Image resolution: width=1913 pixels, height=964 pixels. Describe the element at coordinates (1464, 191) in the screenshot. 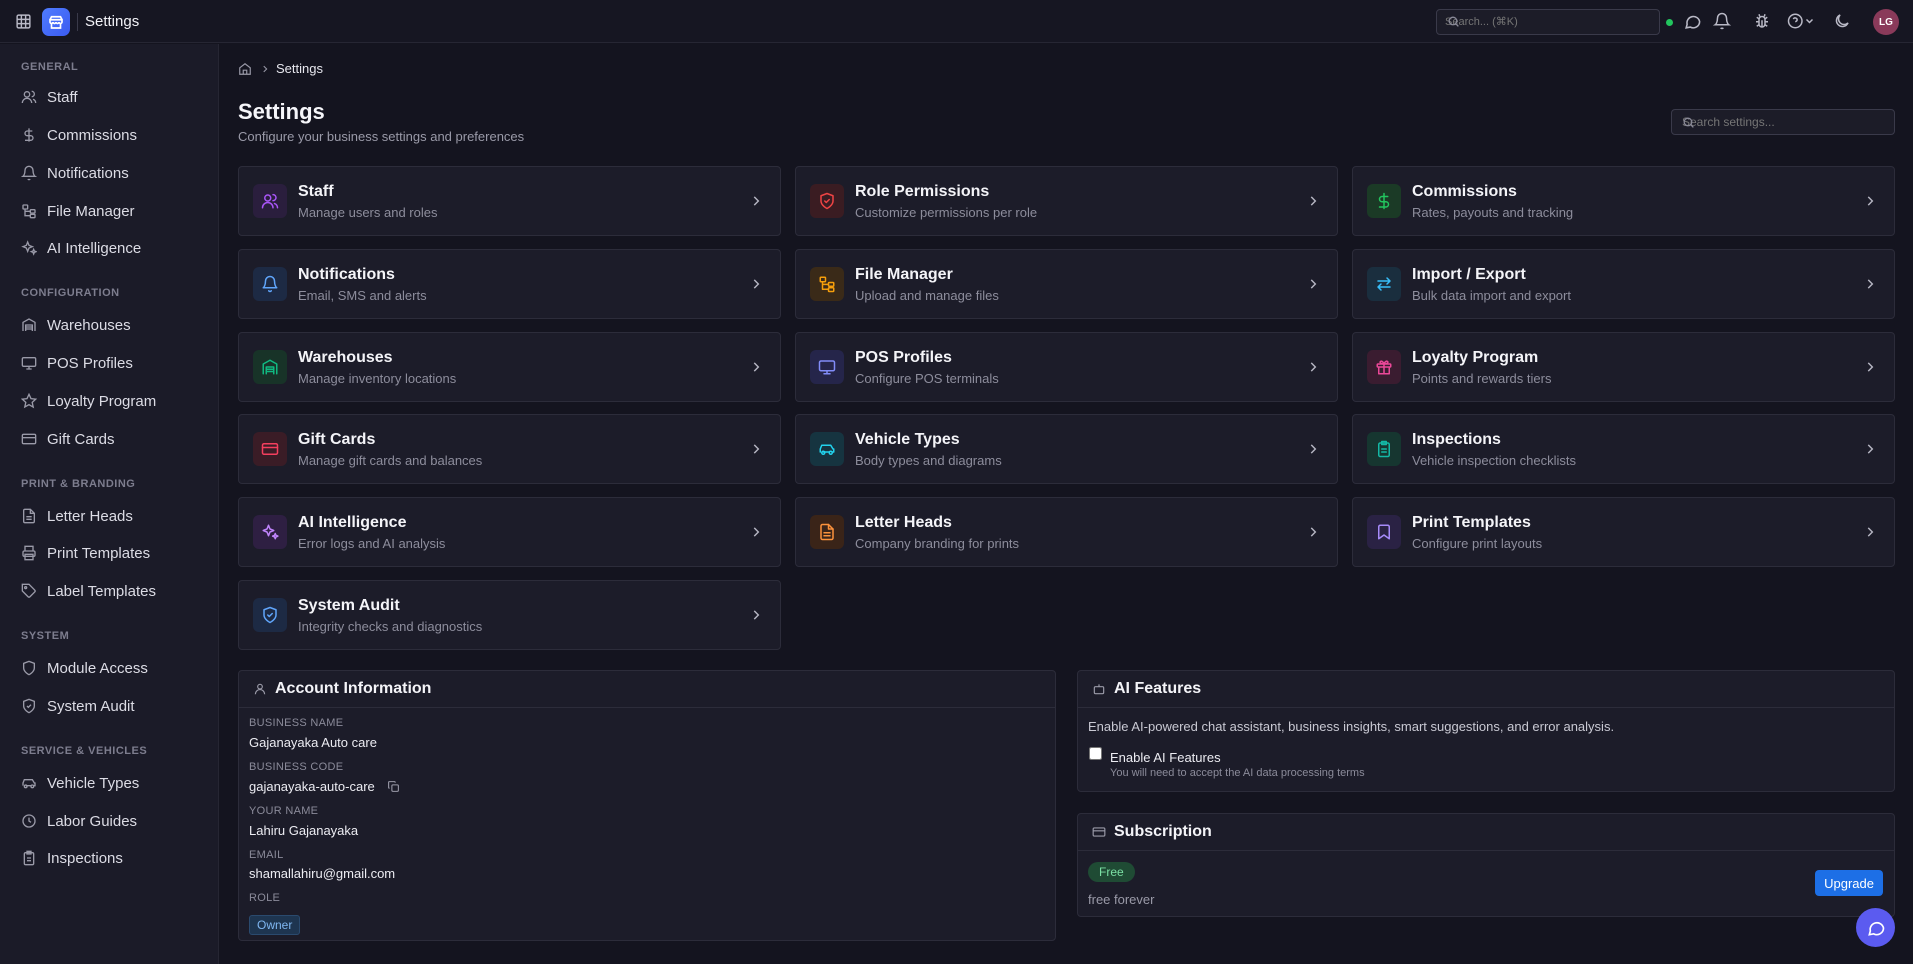

I see `card-title: Commissions` at that location.